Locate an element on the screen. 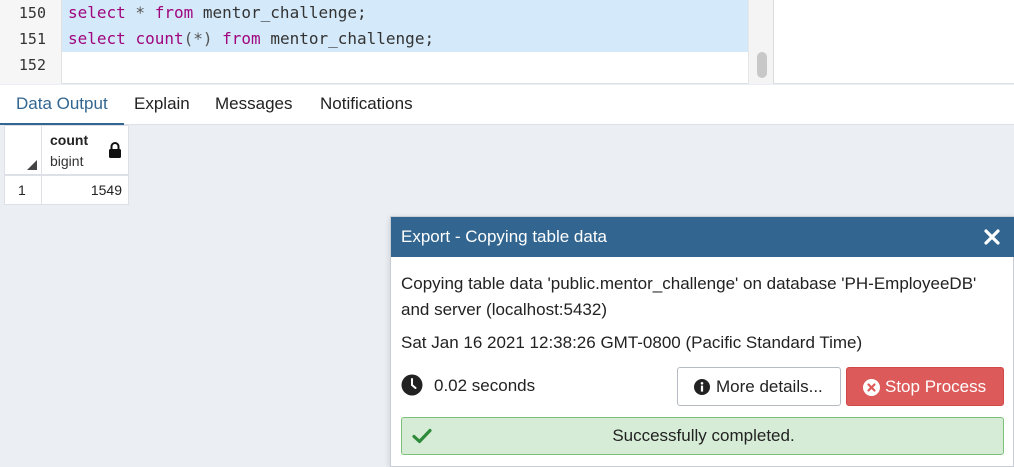  dialog-title: Export - Copying table data is located at coordinates (504, 236).